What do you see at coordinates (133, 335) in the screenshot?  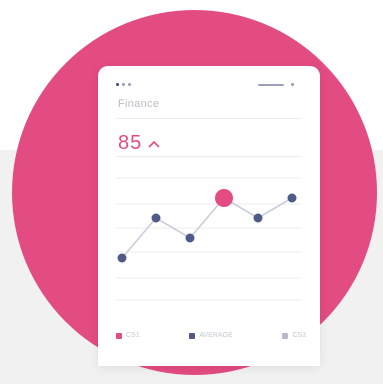 I see `legend-label: CS1` at bounding box center [133, 335].